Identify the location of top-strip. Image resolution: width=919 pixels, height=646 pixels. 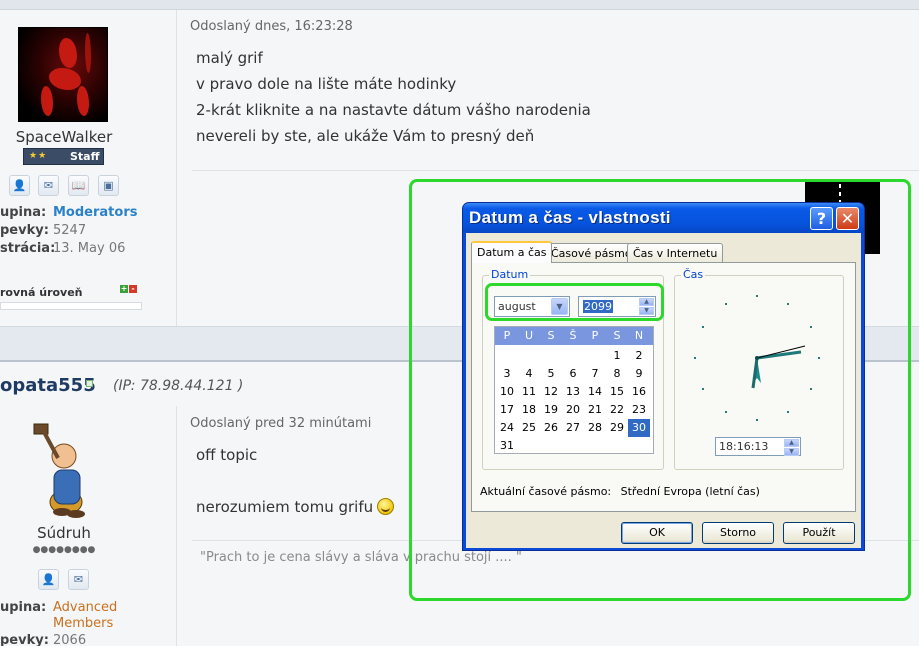
(459, 5).